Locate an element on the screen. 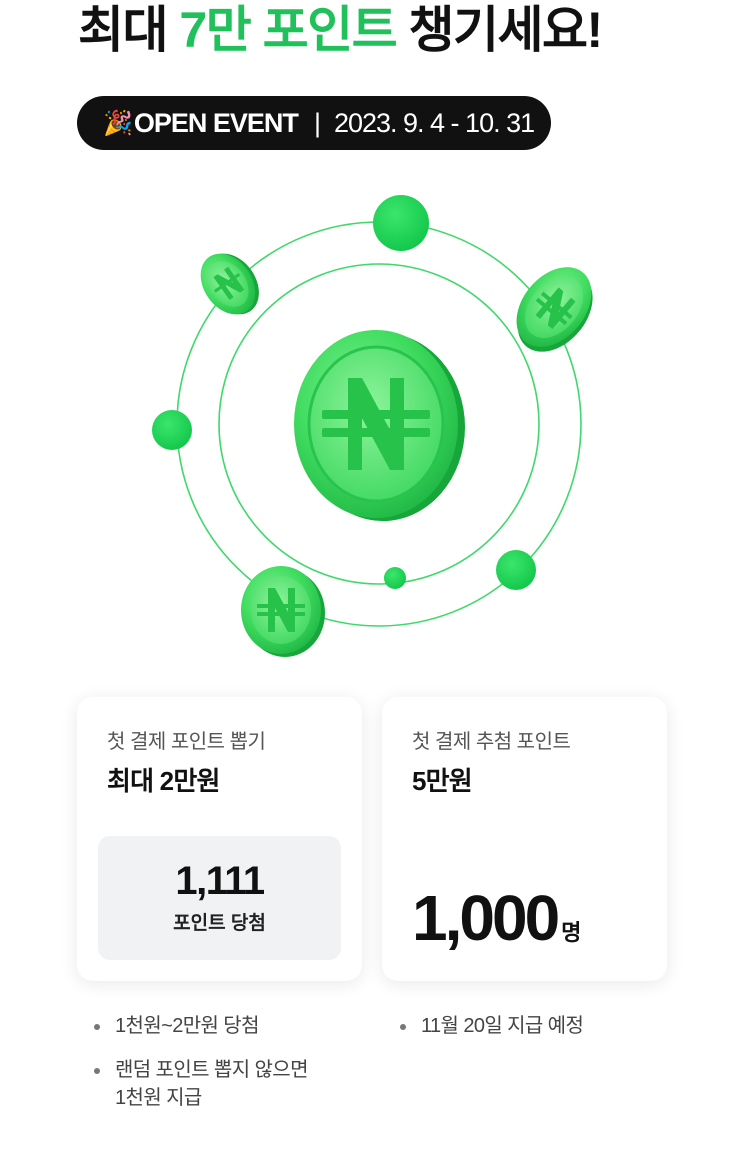  note-line: 11월 20일 지급 예정 is located at coordinates (502, 1026).